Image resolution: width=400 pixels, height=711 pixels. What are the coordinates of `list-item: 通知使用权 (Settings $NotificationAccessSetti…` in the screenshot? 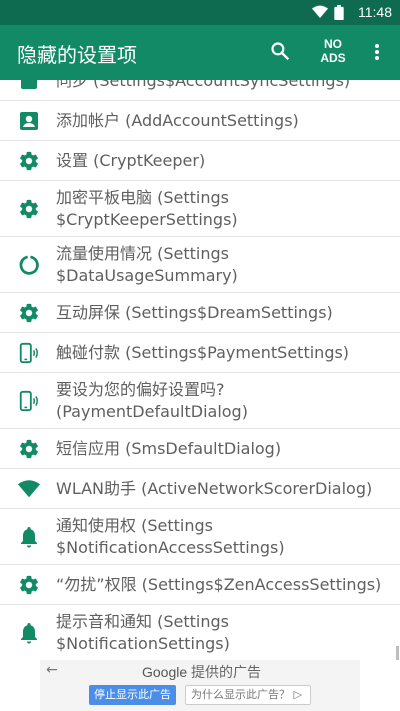 It's located at (200, 537).